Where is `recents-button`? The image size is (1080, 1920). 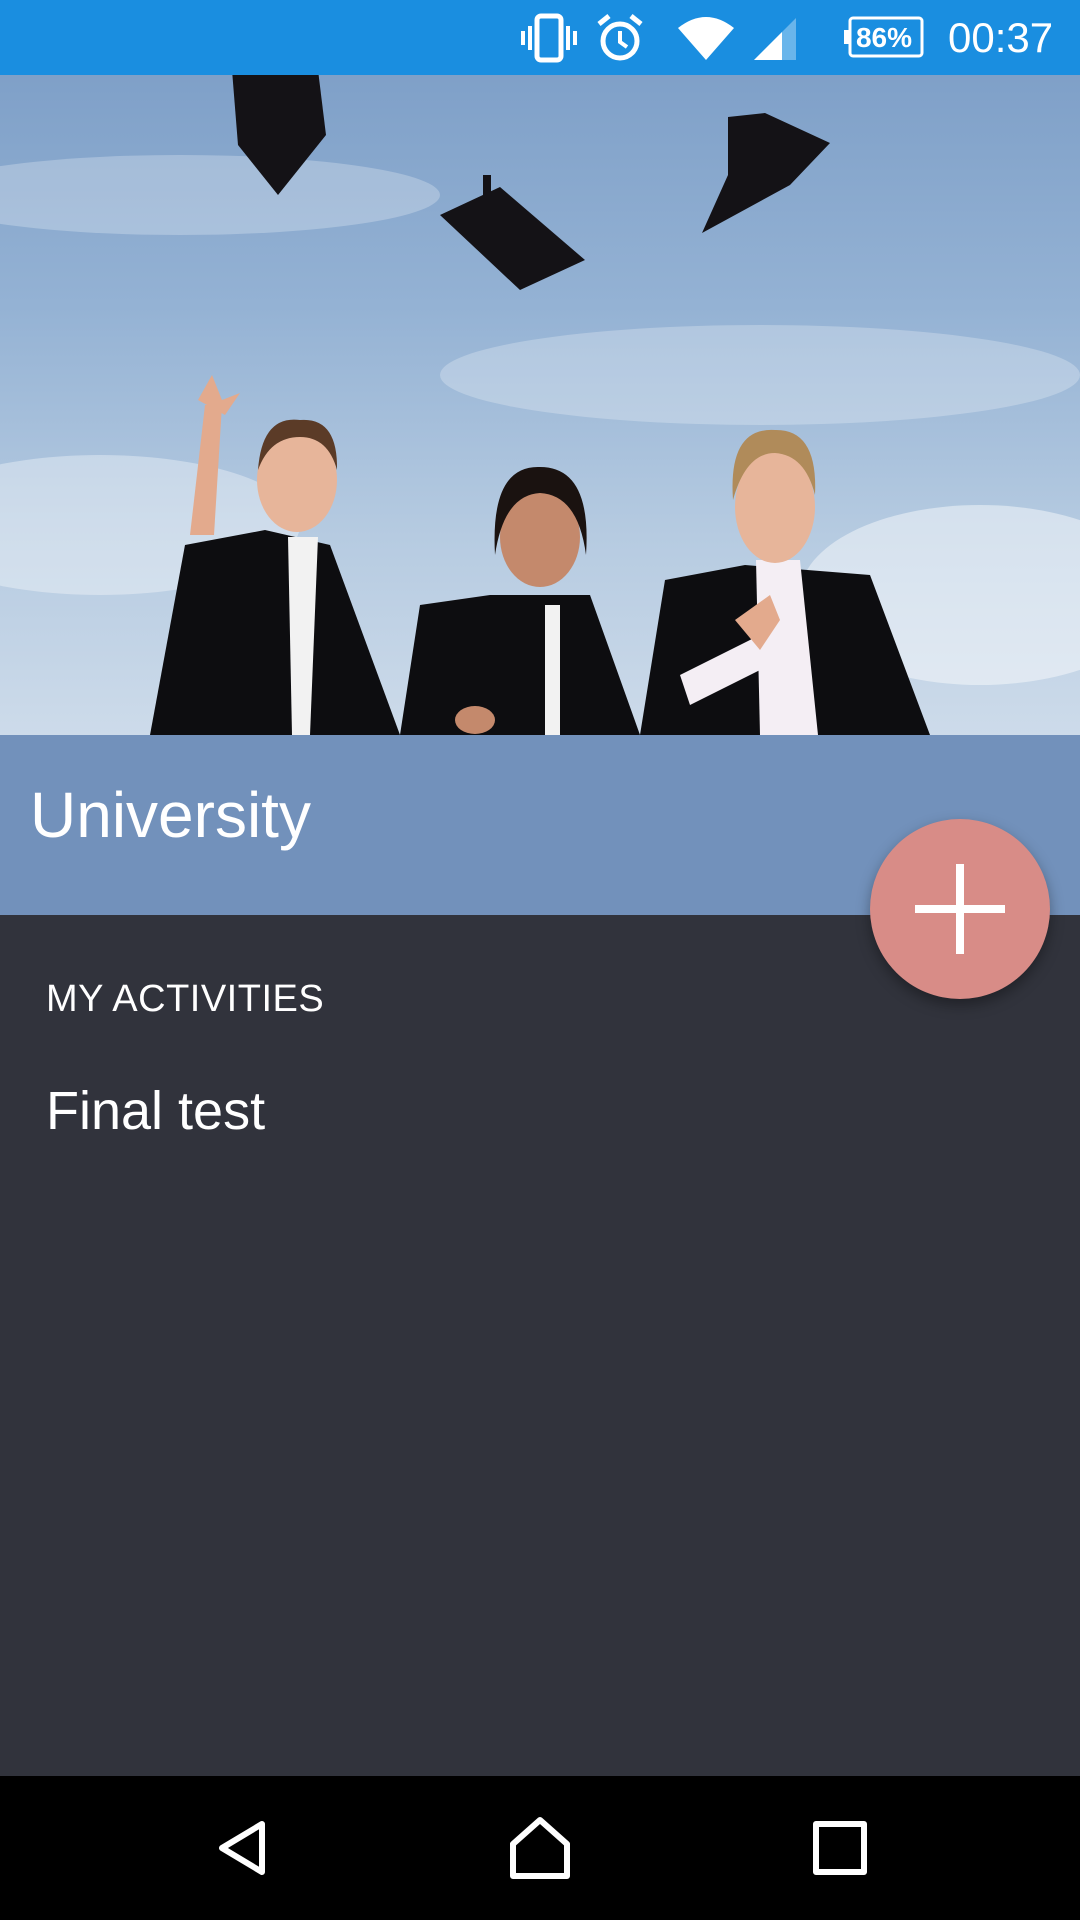
recents-button is located at coordinates (840, 1848).